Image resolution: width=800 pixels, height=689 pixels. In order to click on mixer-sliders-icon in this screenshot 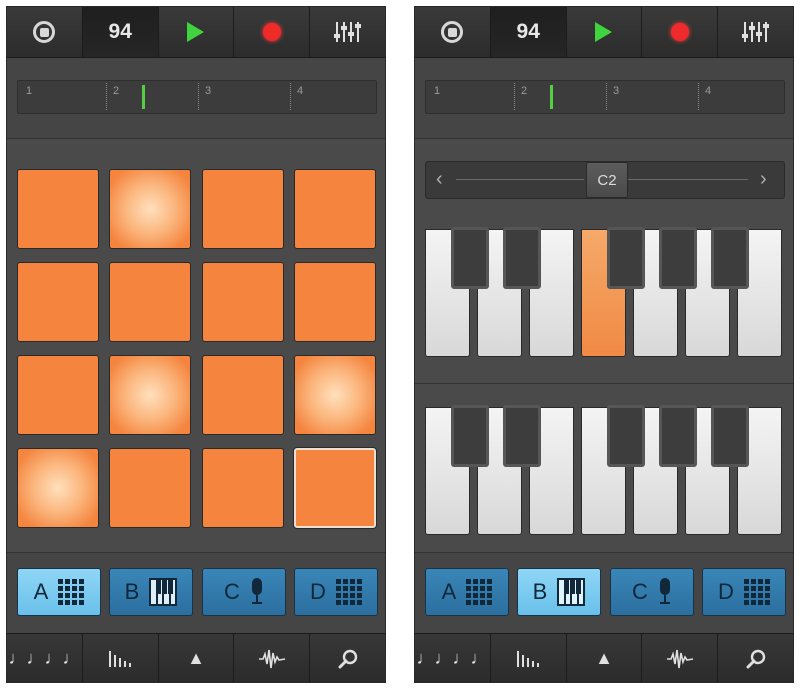, I will do `click(347, 32)`.